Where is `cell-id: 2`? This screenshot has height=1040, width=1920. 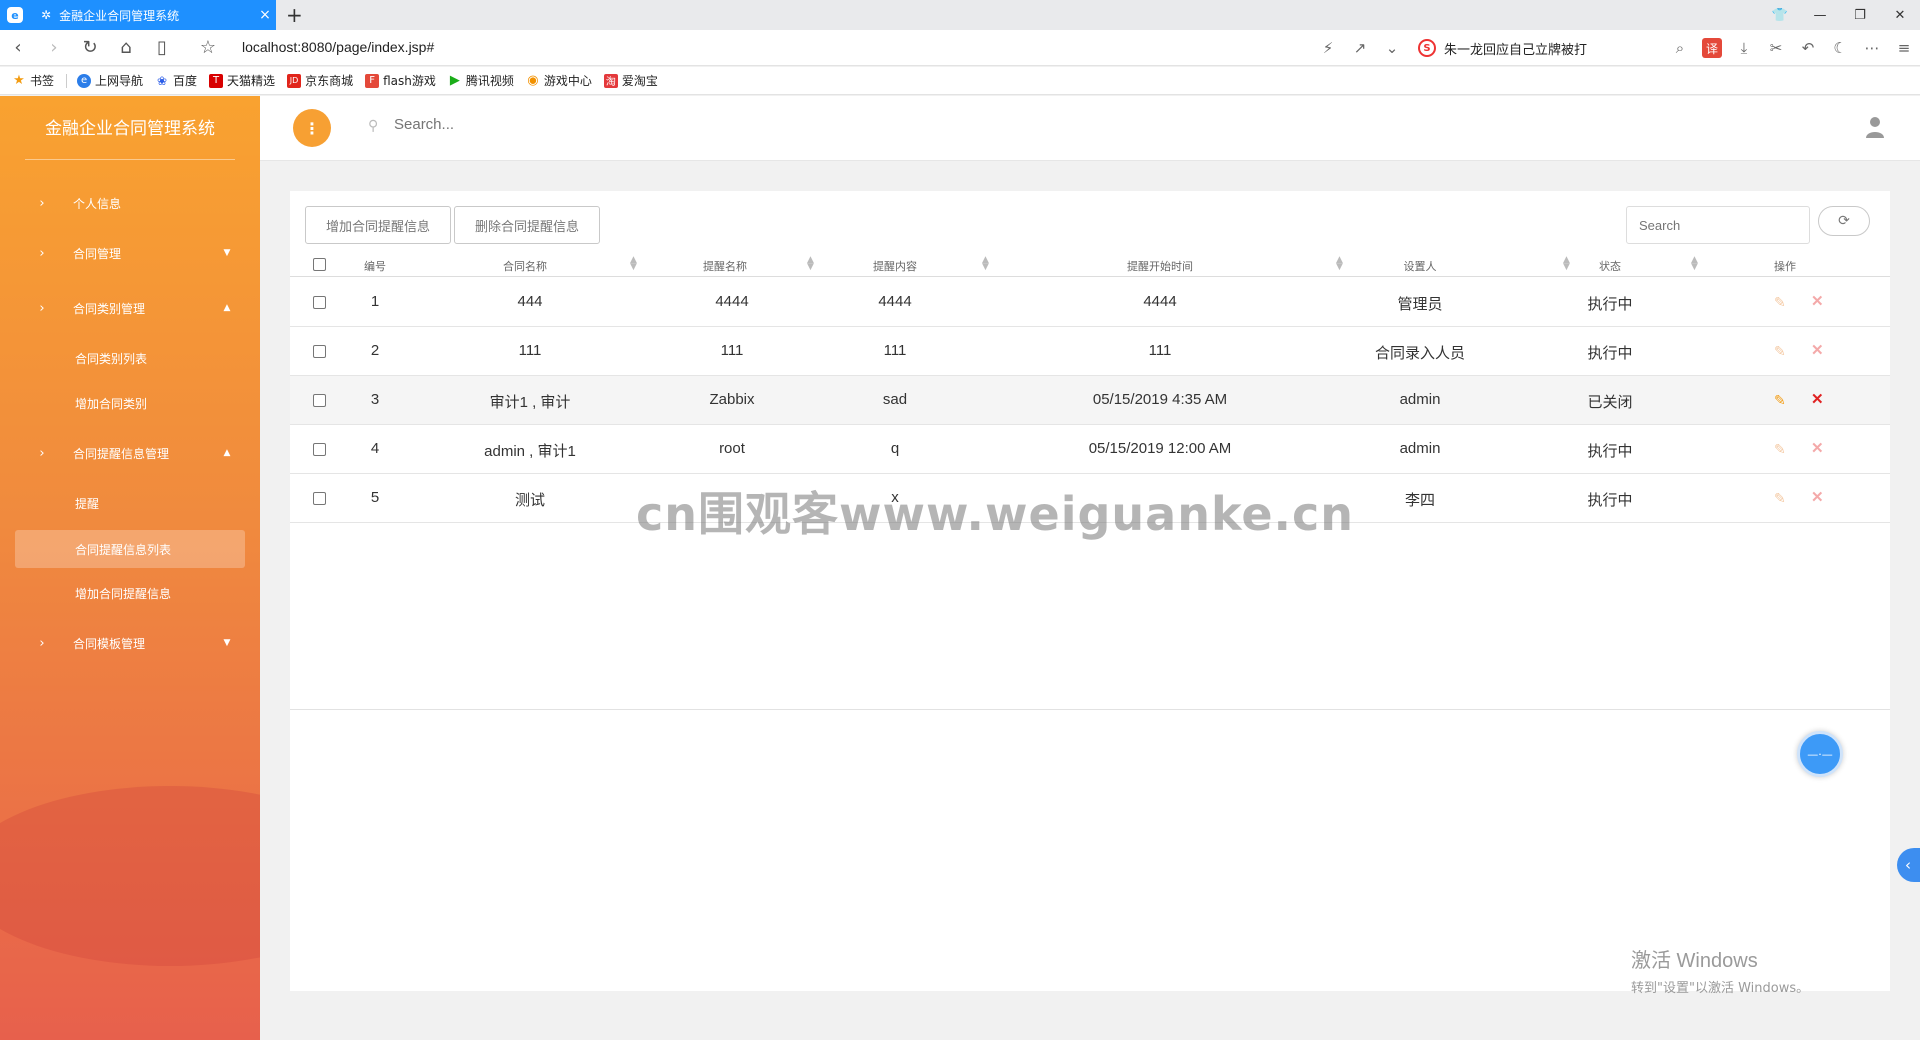 cell-id: 2 is located at coordinates (375, 350).